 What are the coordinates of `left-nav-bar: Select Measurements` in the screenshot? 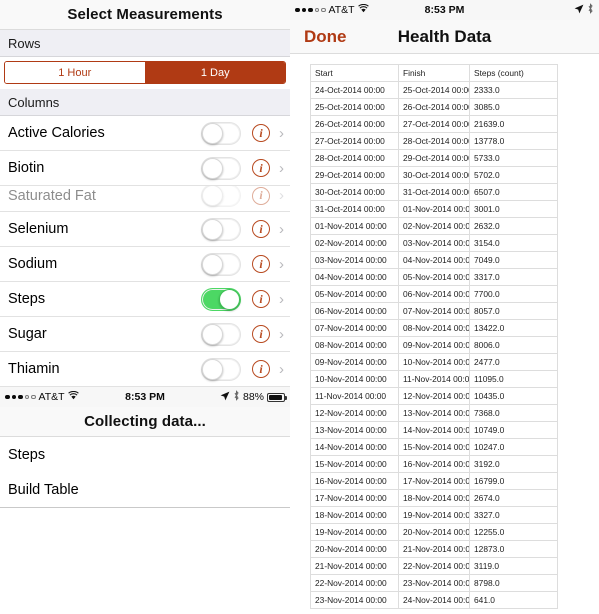 It's located at (145, 15).